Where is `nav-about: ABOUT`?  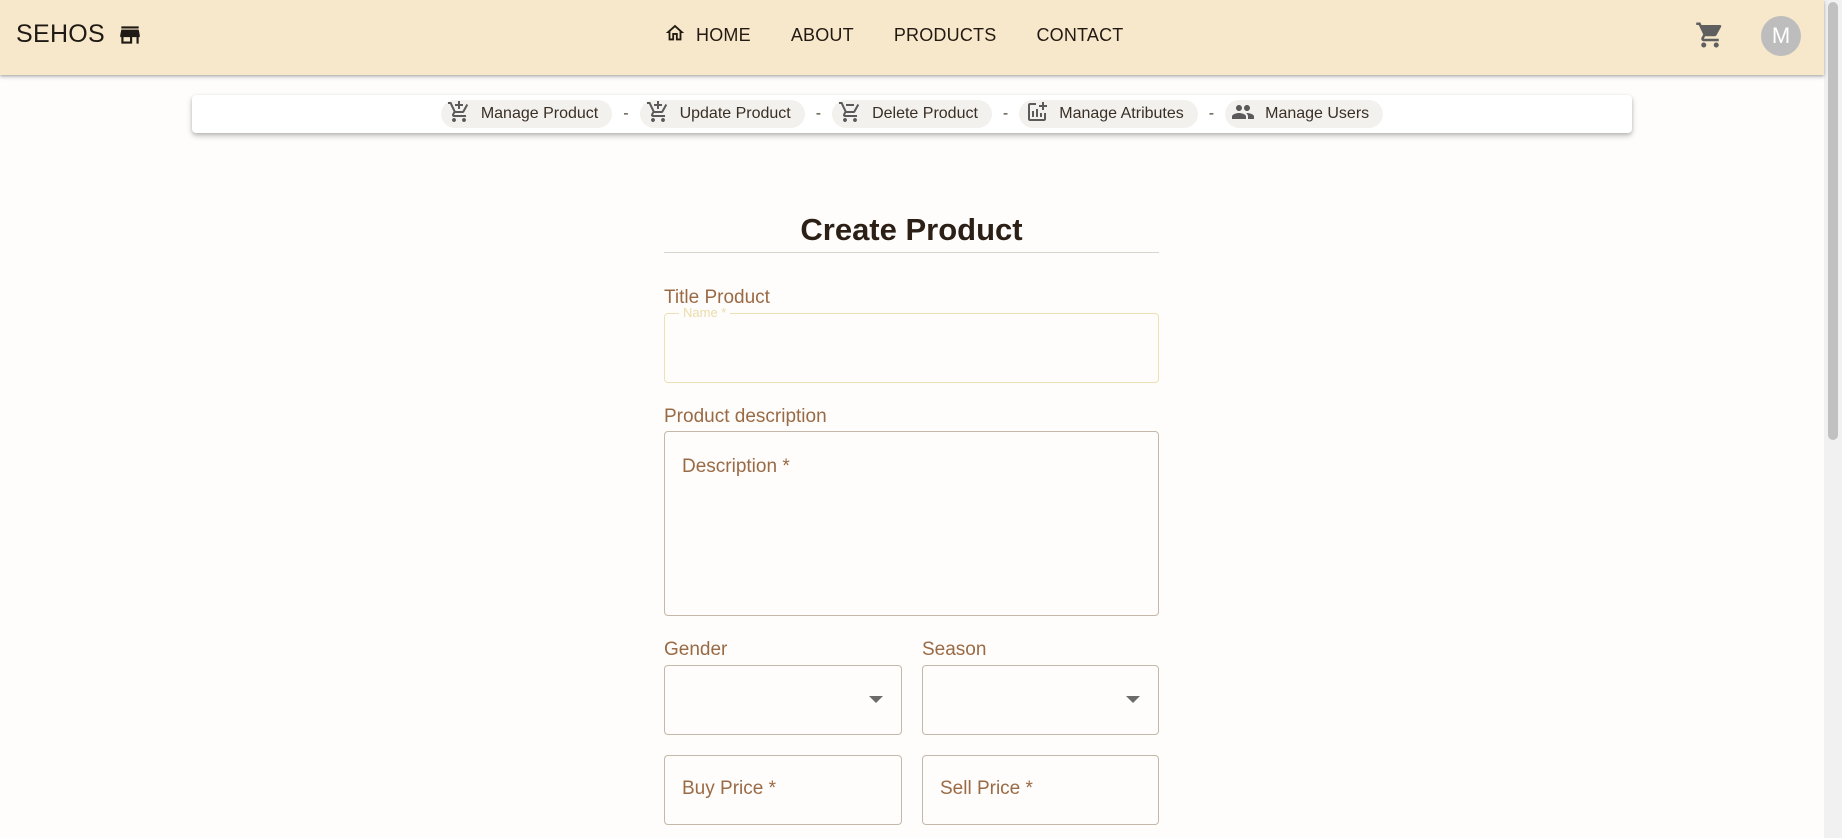 nav-about: ABOUT is located at coordinates (822, 35).